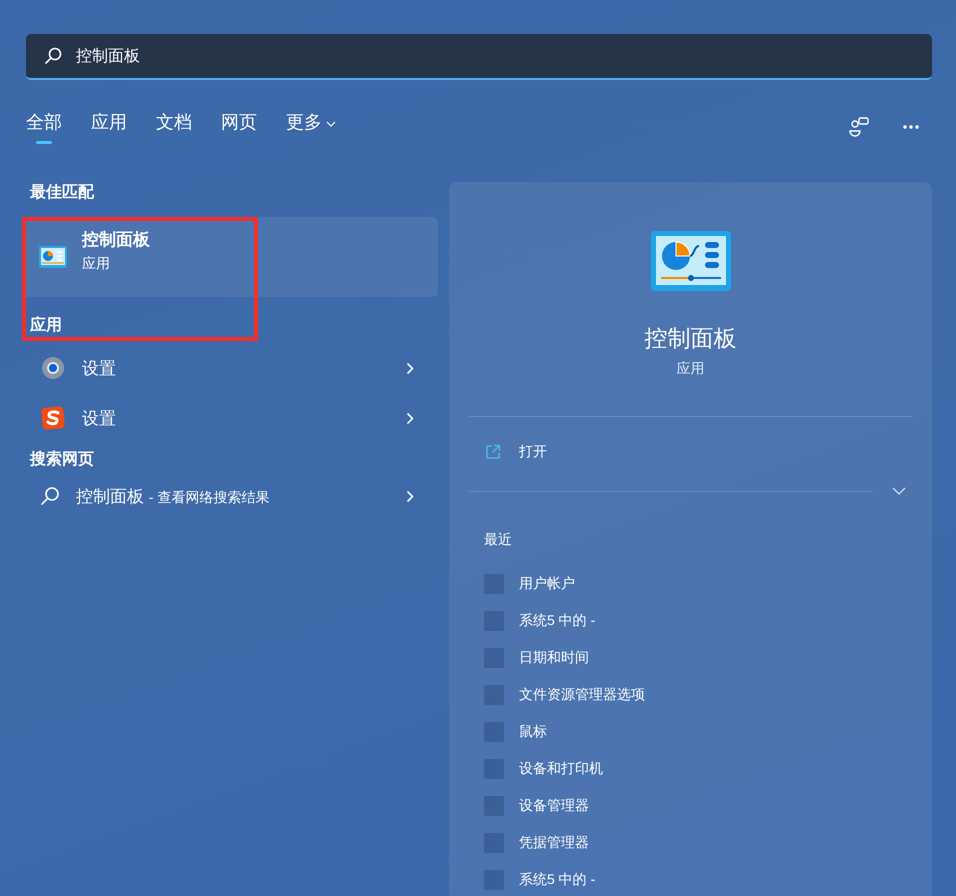 This screenshot has width=956, height=896. Describe the element at coordinates (493, 452) in the screenshot. I see `open-external-icon` at that location.